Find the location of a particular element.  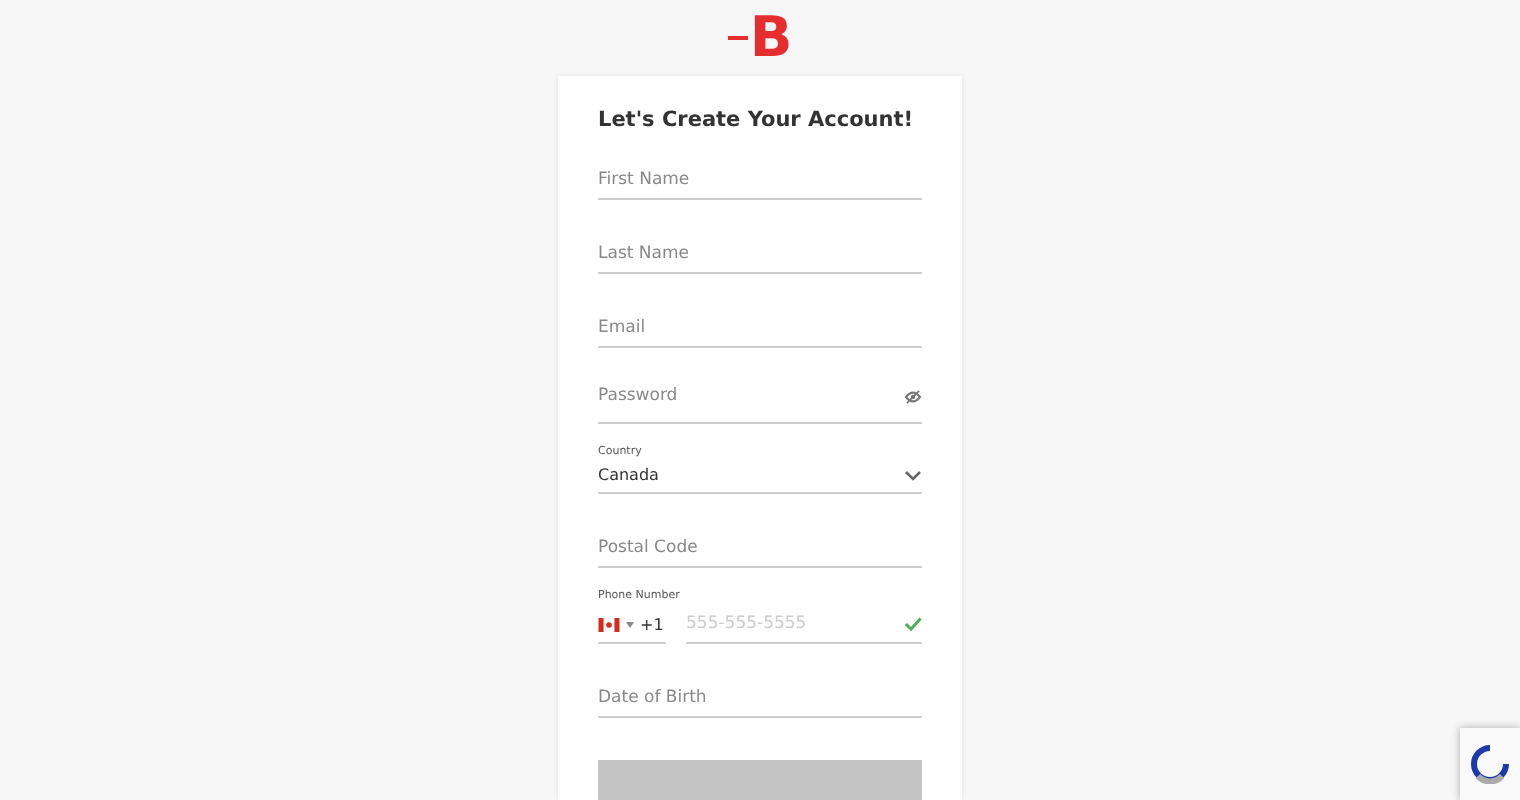

form-title: Let's Create Your Account! is located at coordinates (757, 120).